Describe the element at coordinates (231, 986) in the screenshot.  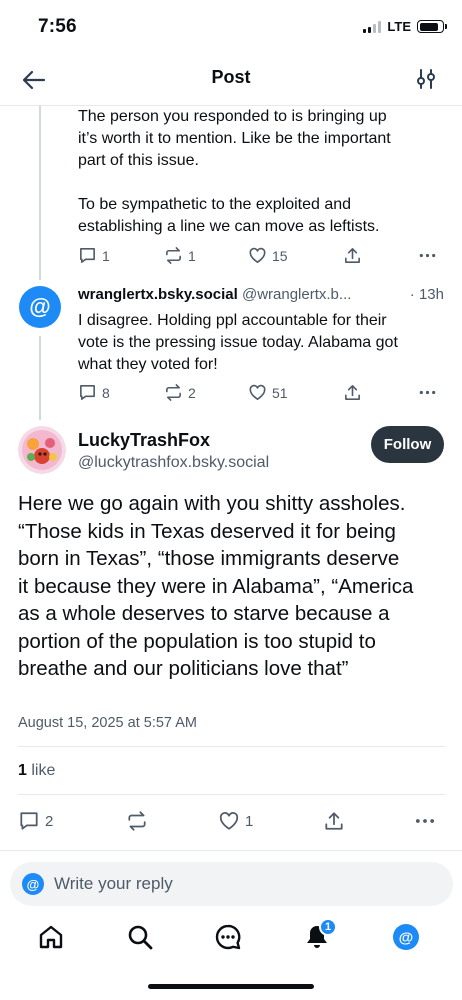
I see `home-indicator` at that location.